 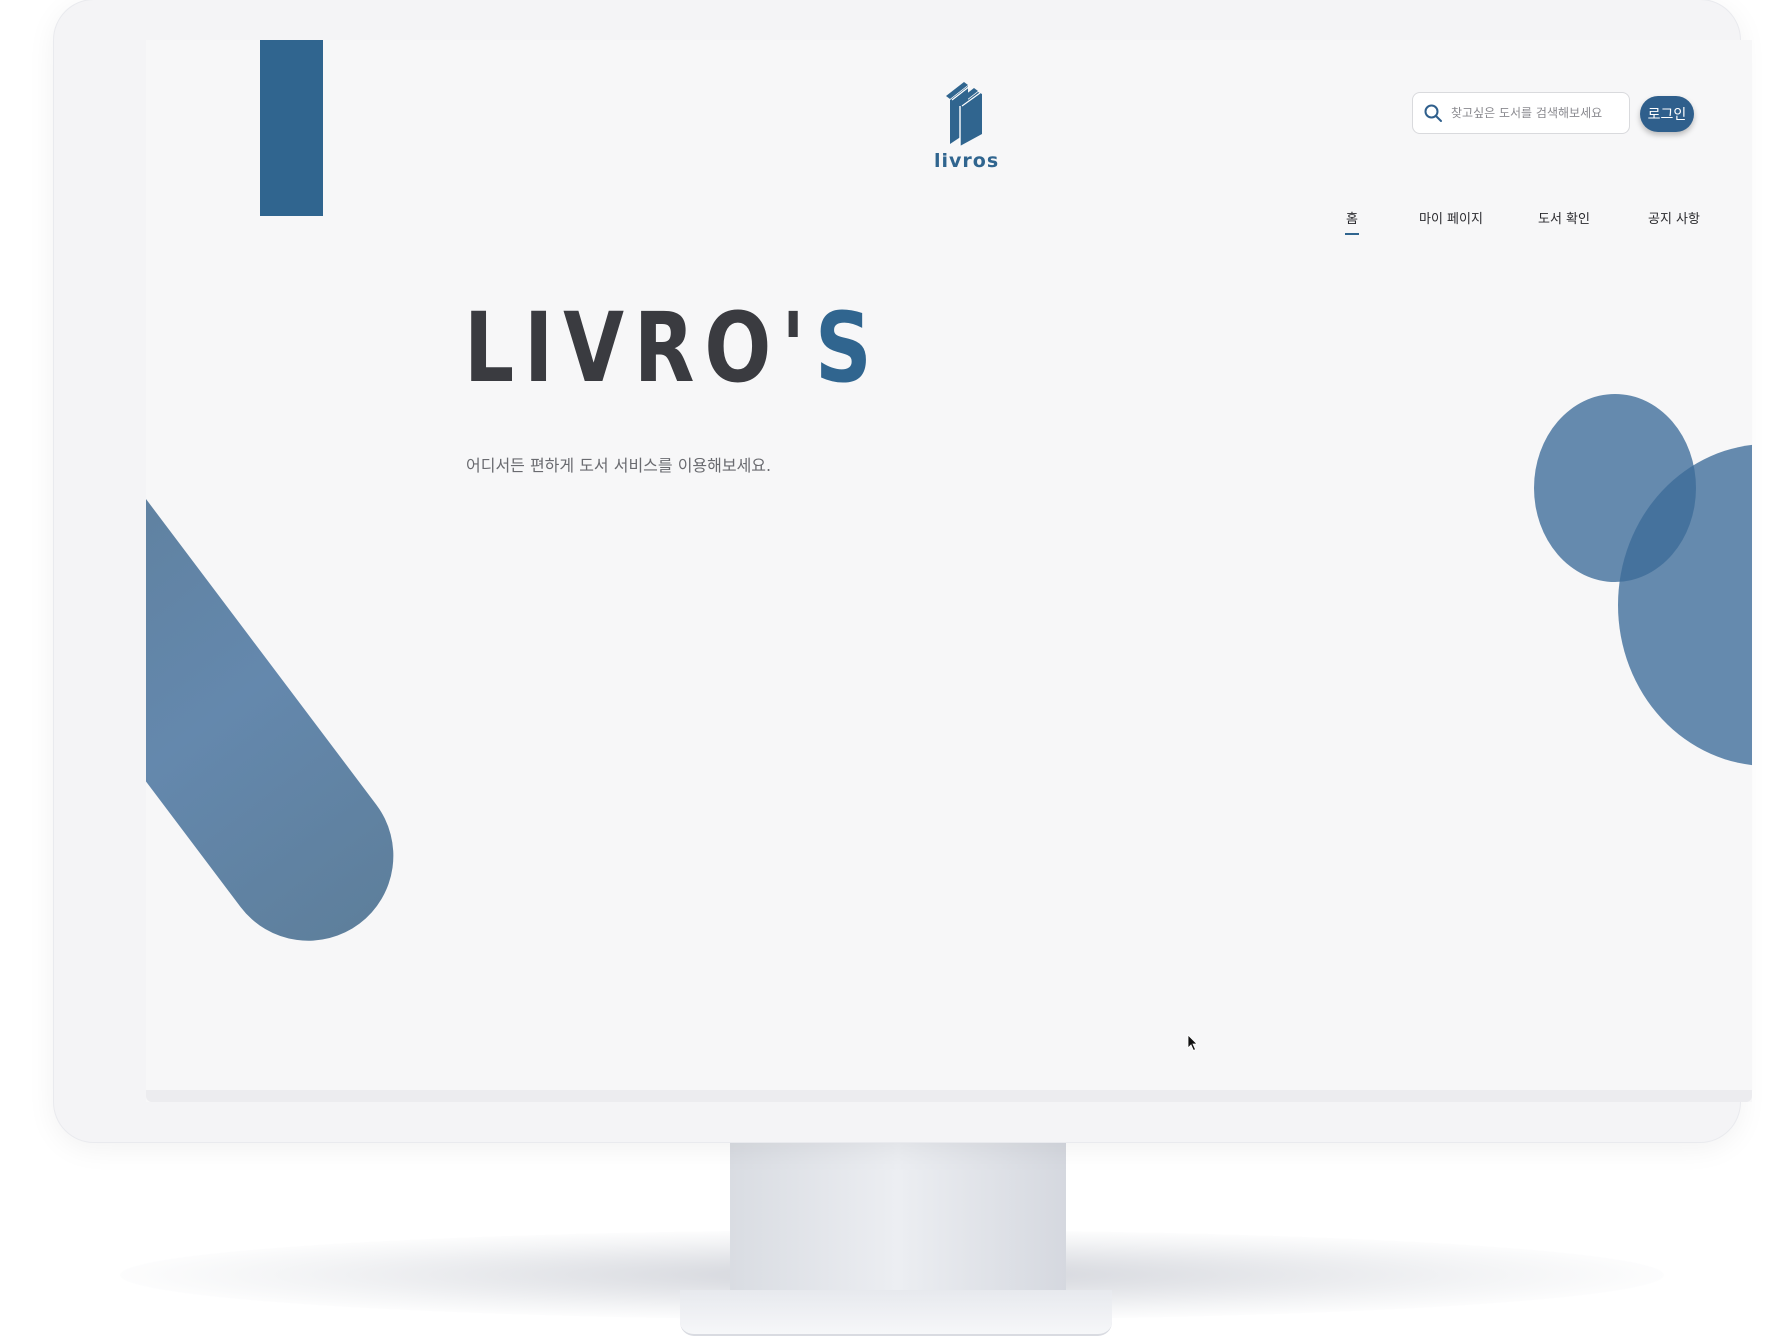 What do you see at coordinates (640, 348) in the screenshot?
I see `hero-title-main: LIVRO'` at bounding box center [640, 348].